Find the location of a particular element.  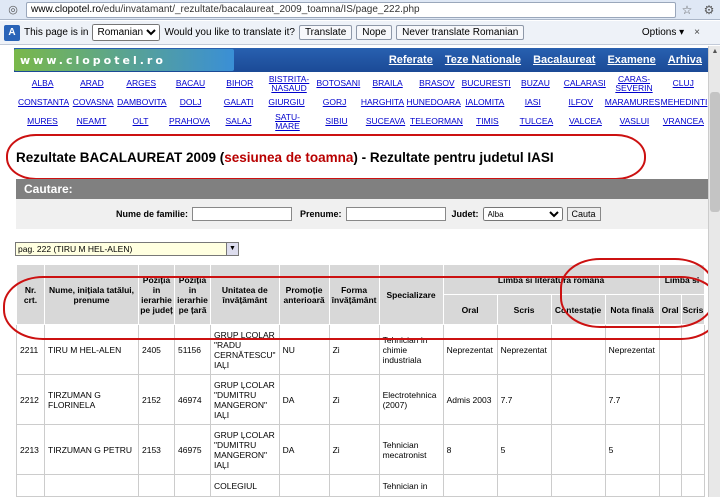

col-contest: Contestație is located at coordinates (578, 309).